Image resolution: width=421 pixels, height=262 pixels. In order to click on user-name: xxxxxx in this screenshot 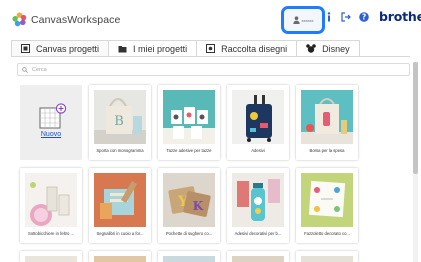, I will do `click(307, 20)`.